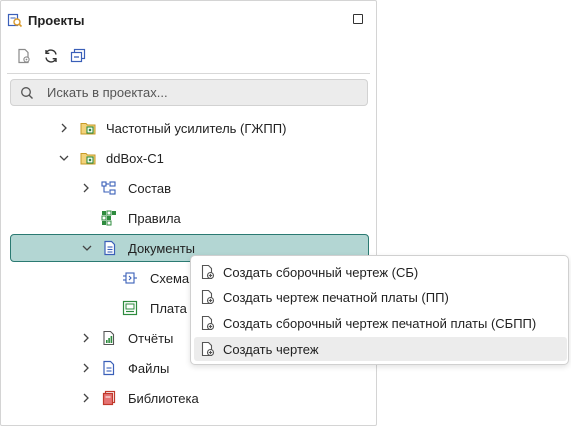 Image resolution: width=571 pixels, height=426 pixels. Describe the element at coordinates (109, 188) in the screenshot. I see `composition-icon` at that location.